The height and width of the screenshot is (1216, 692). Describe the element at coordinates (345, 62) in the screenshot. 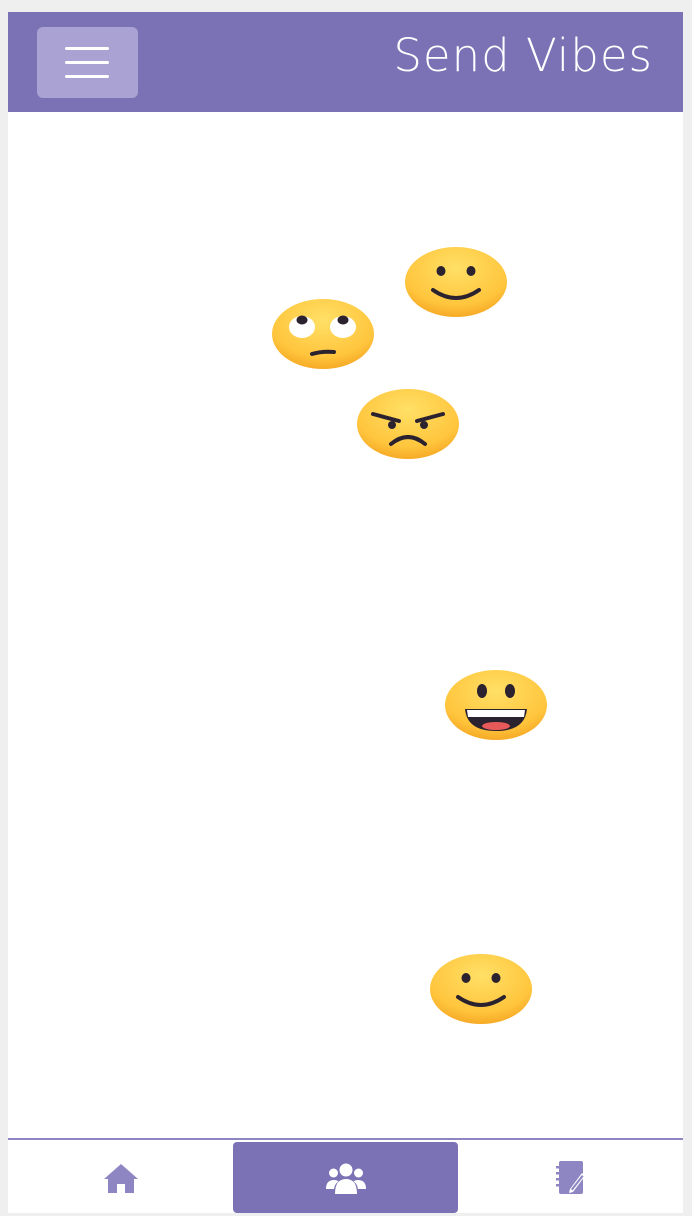

I see `app-header: Send Vibes` at that location.